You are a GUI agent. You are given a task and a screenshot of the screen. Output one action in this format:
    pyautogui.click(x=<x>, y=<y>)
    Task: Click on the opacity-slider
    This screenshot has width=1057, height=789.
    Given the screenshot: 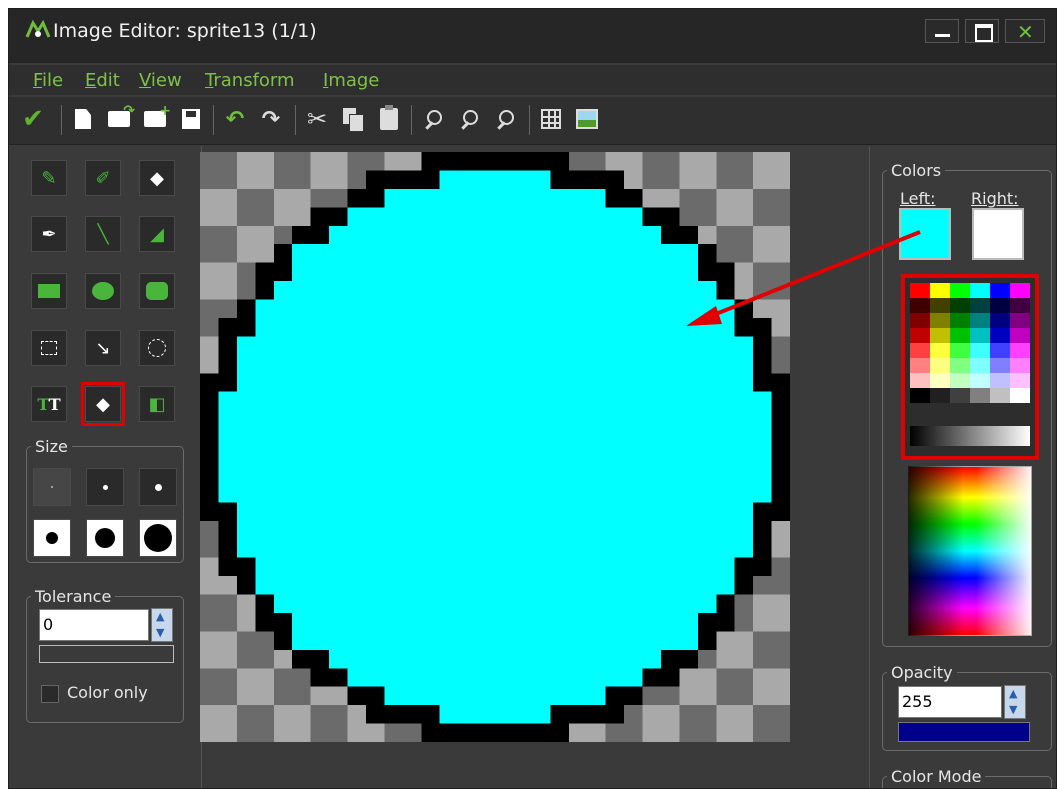 What is the action you would take?
    pyautogui.click(x=964, y=732)
    